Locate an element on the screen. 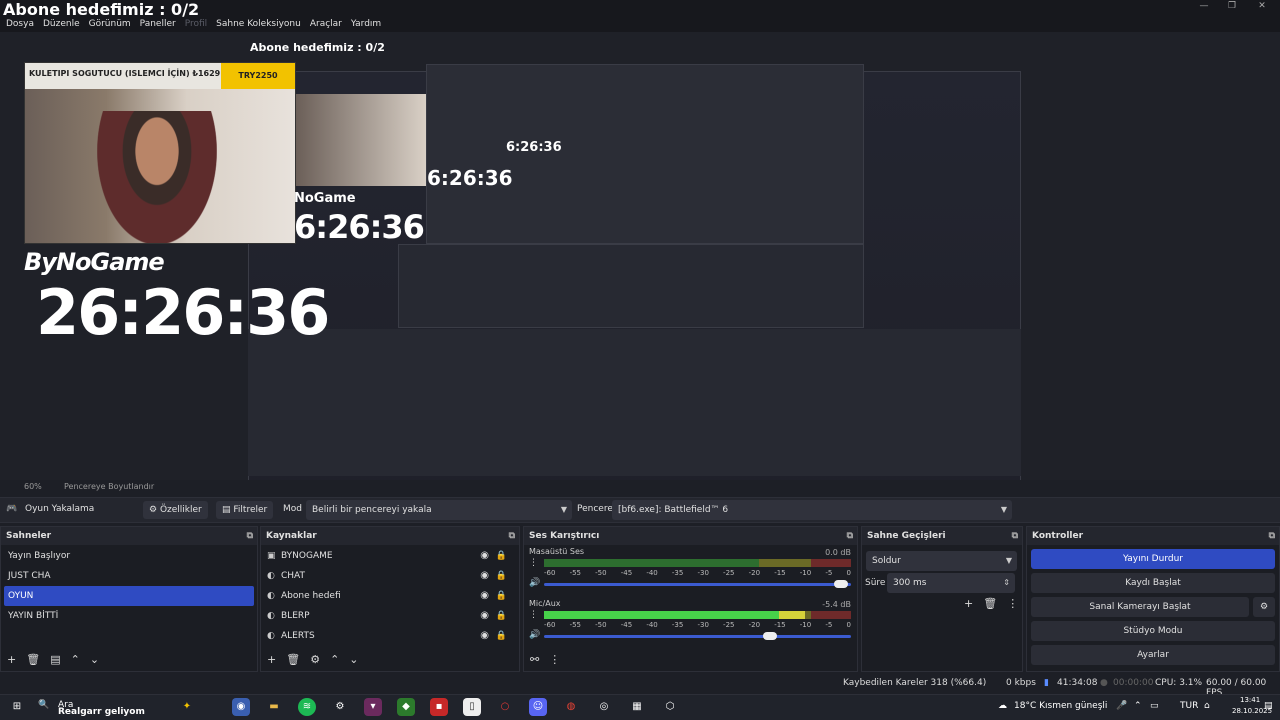  folder-icon: ▬ is located at coordinates (274, 707).